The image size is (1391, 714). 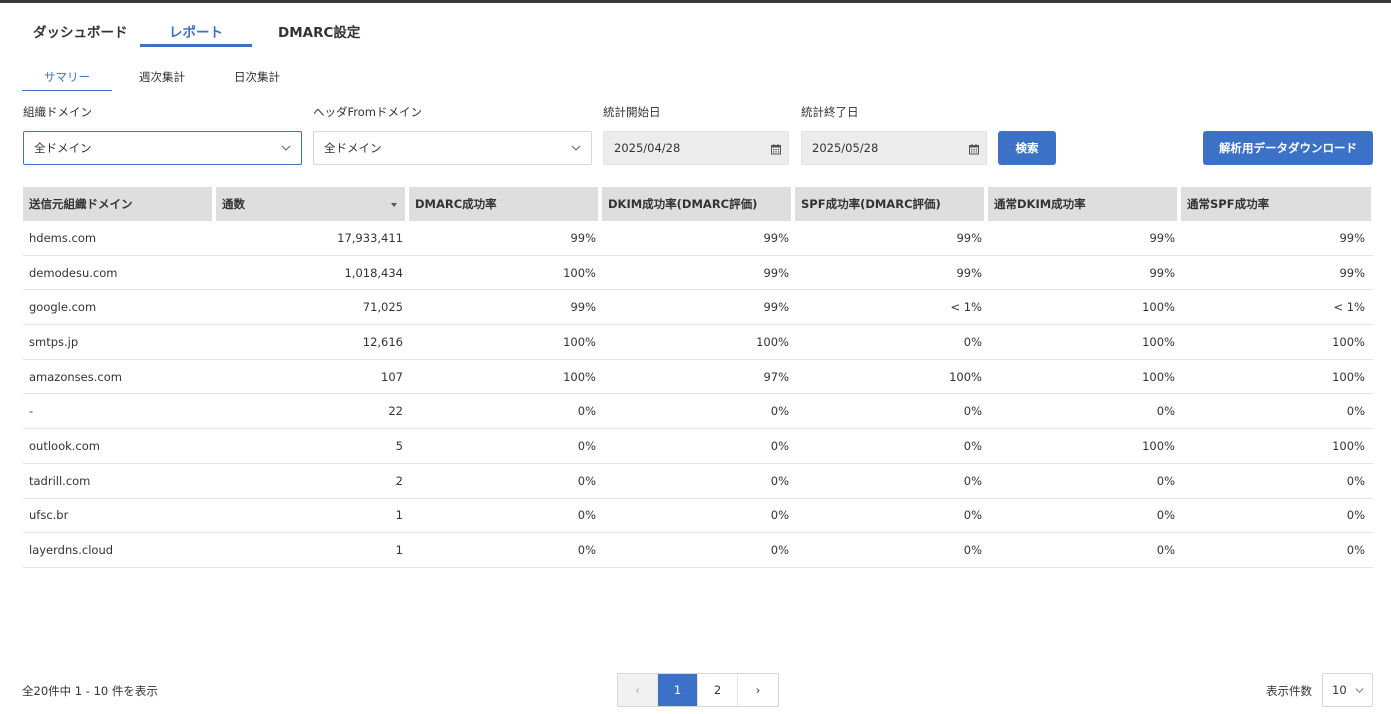 I want to click on subtab-summary: サマリー, so click(x=67, y=76).